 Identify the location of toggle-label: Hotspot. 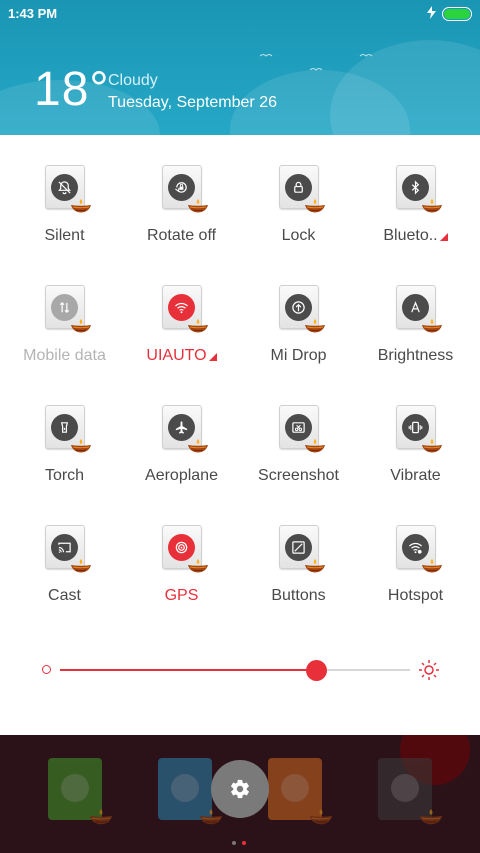
(415, 596).